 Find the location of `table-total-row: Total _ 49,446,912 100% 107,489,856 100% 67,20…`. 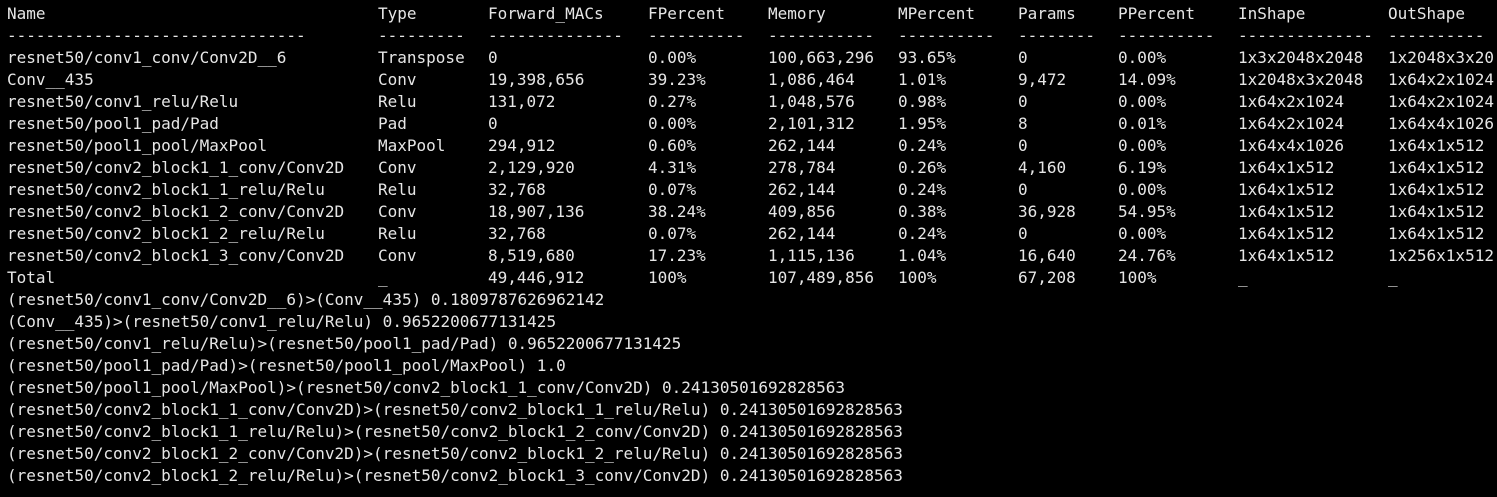

table-total-row: Total _ 49,446,912 100% 107,489,856 100% 67,20… is located at coordinates (748, 278).